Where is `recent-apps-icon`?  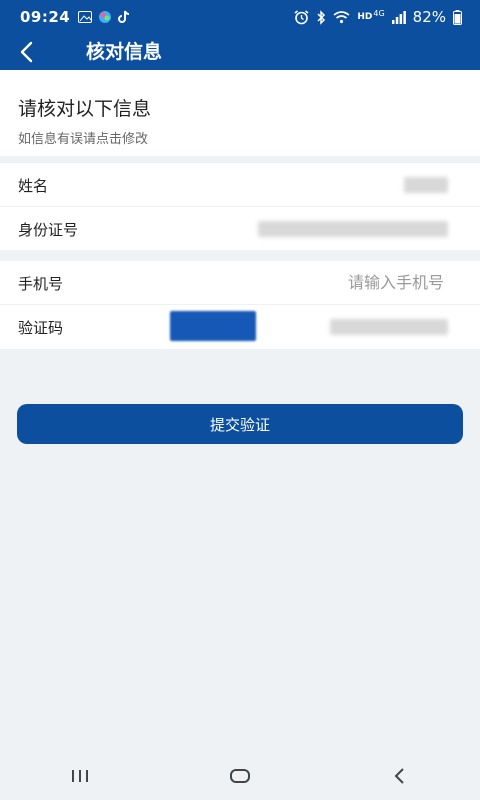
recent-apps-icon is located at coordinates (80, 776).